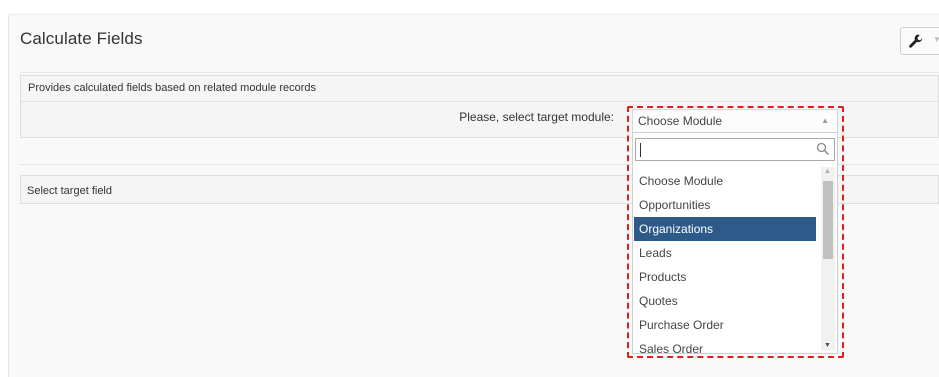 Image resolution: width=939 pixels, height=377 pixels. What do you see at coordinates (536, 117) in the screenshot?
I see `target-module-label: Please, select target module:` at bounding box center [536, 117].